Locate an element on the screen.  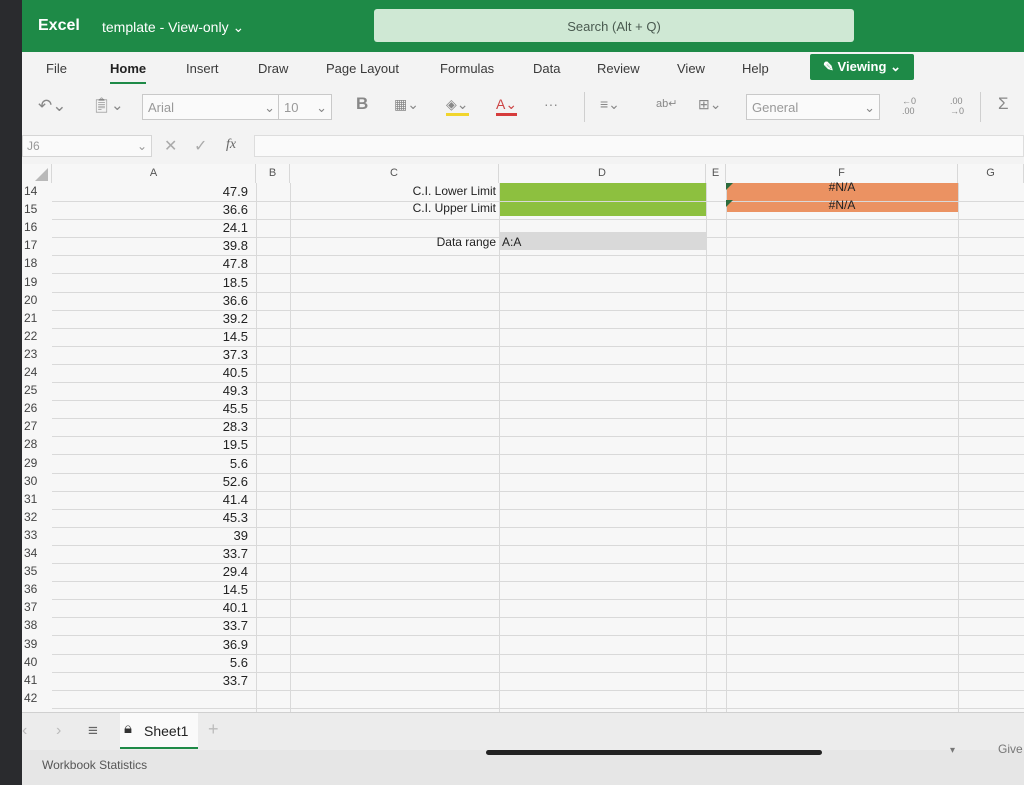
number-format-select: General ⌄ is located at coordinates (813, 107).